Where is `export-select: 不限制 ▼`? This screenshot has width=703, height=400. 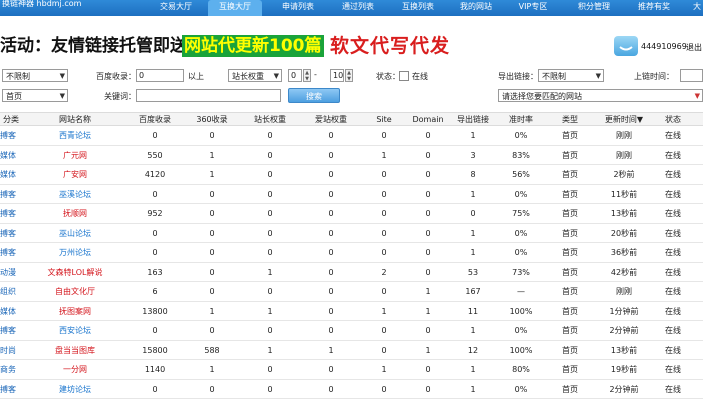
export-select: 不限制 ▼ is located at coordinates (571, 75).